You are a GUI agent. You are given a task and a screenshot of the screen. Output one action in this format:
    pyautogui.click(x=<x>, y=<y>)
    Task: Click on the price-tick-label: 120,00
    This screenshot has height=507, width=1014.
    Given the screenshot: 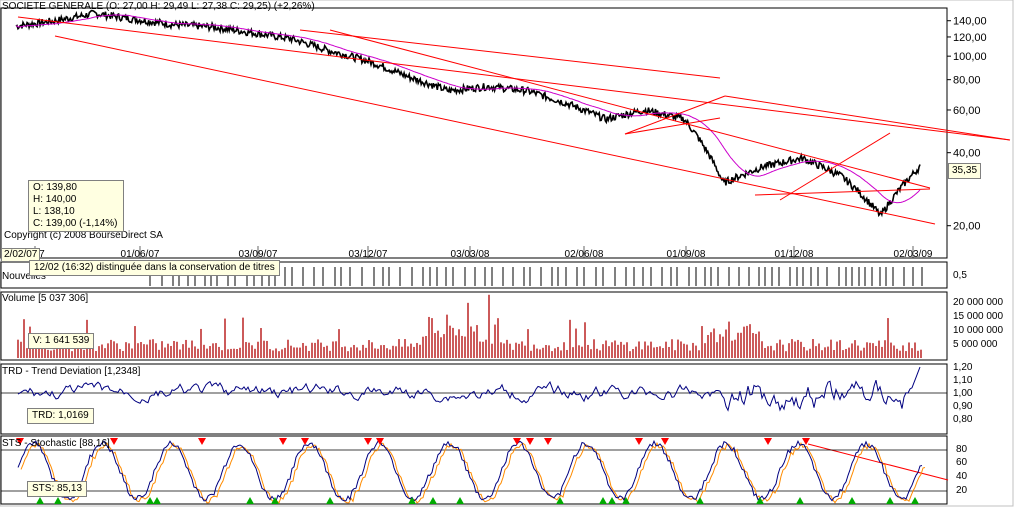 What is the action you would take?
    pyautogui.click(x=970, y=38)
    